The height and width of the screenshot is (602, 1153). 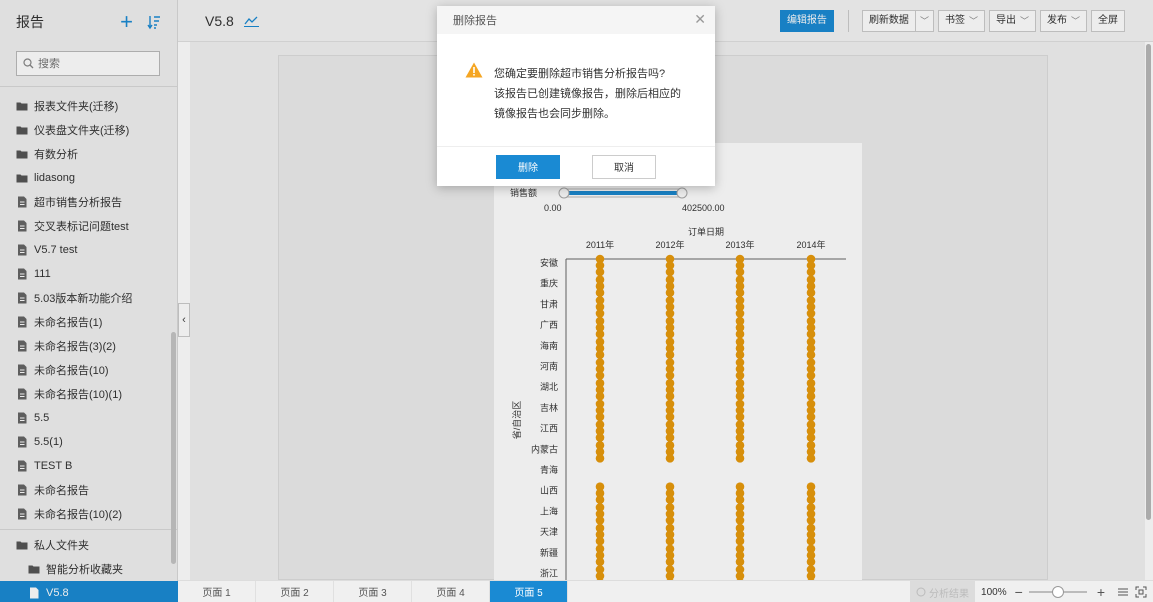 What do you see at coordinates (549, 510) in the screenshot?
I see `row-label: 上海` at bounding box center [549, 510].